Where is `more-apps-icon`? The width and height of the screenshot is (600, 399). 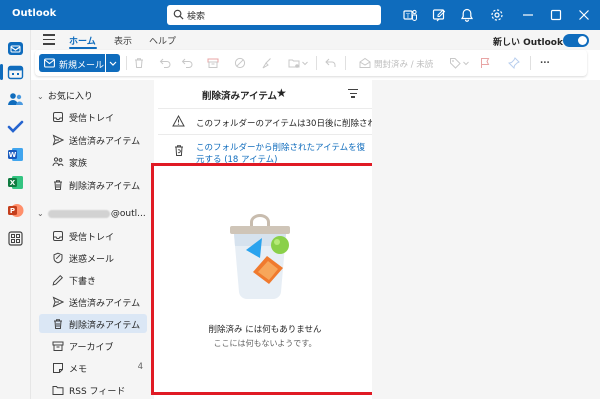
more-apps-icon is located at coordinates (15, 238).